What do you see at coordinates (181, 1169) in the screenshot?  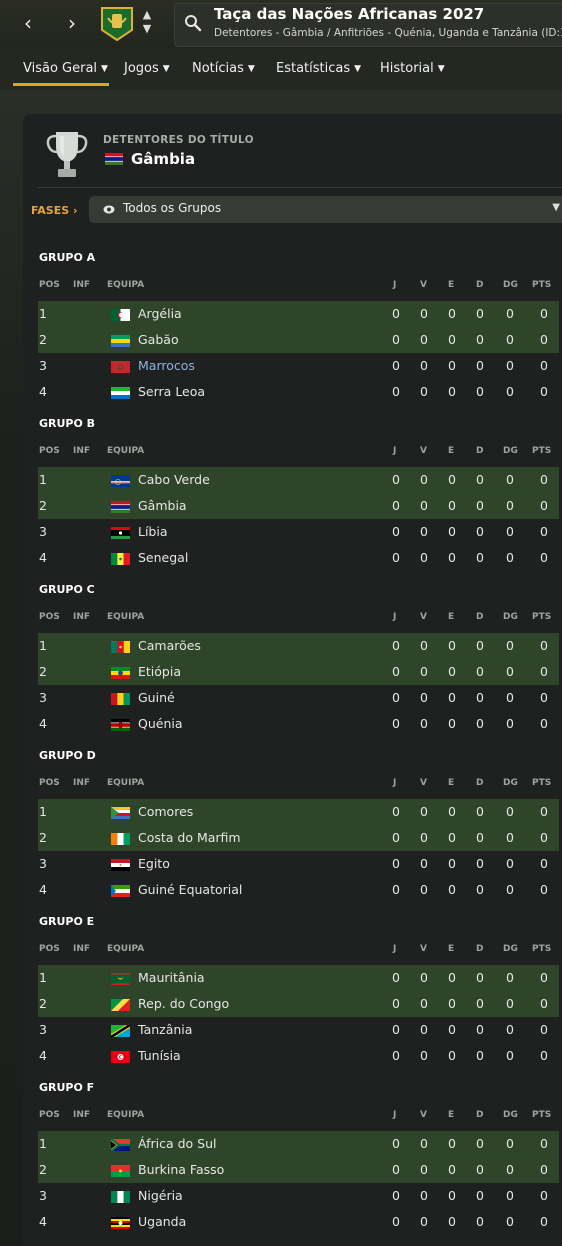 I see `team-name-link: Burkina Fasso` at bounding box center [181, 1169].